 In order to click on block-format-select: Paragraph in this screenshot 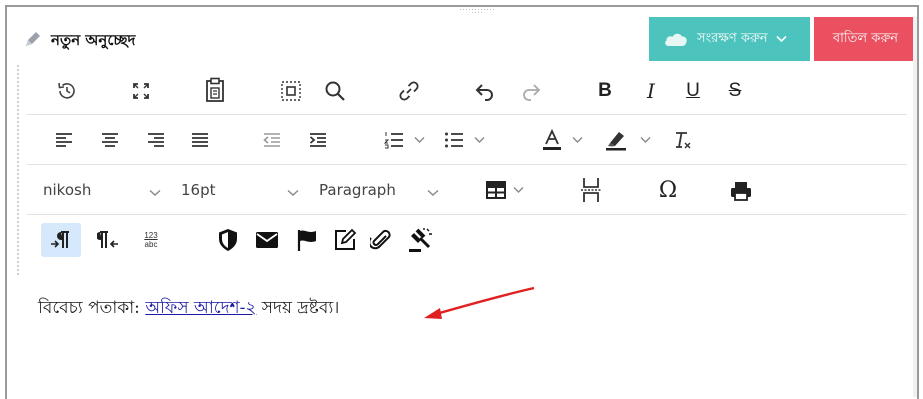, I will do `click(379, 190)`.